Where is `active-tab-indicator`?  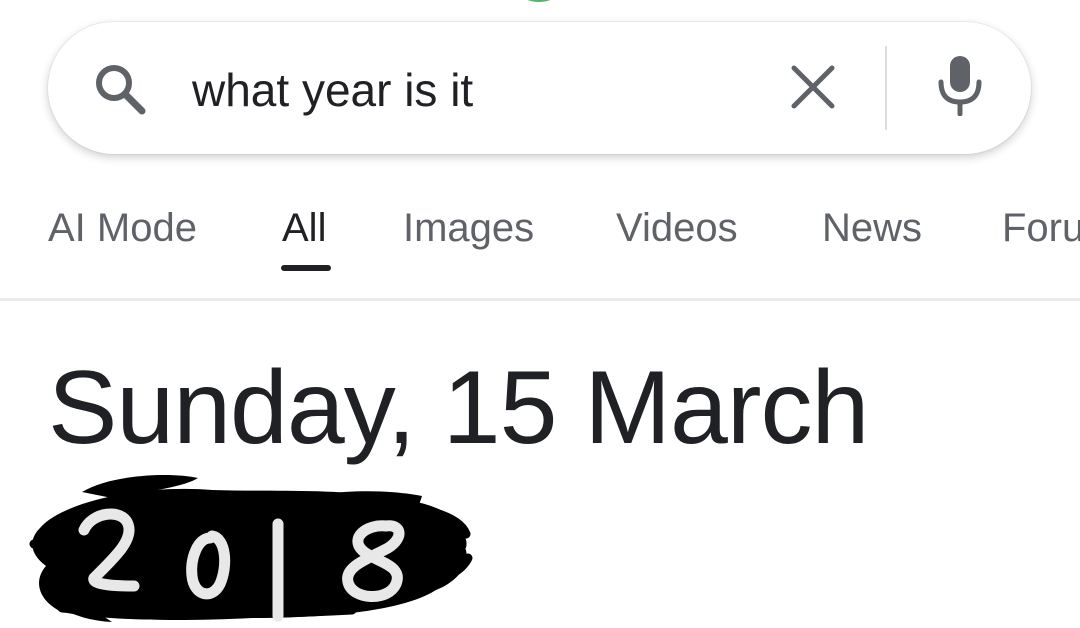 active-tab-indicator is located at coordinates (306, 268).